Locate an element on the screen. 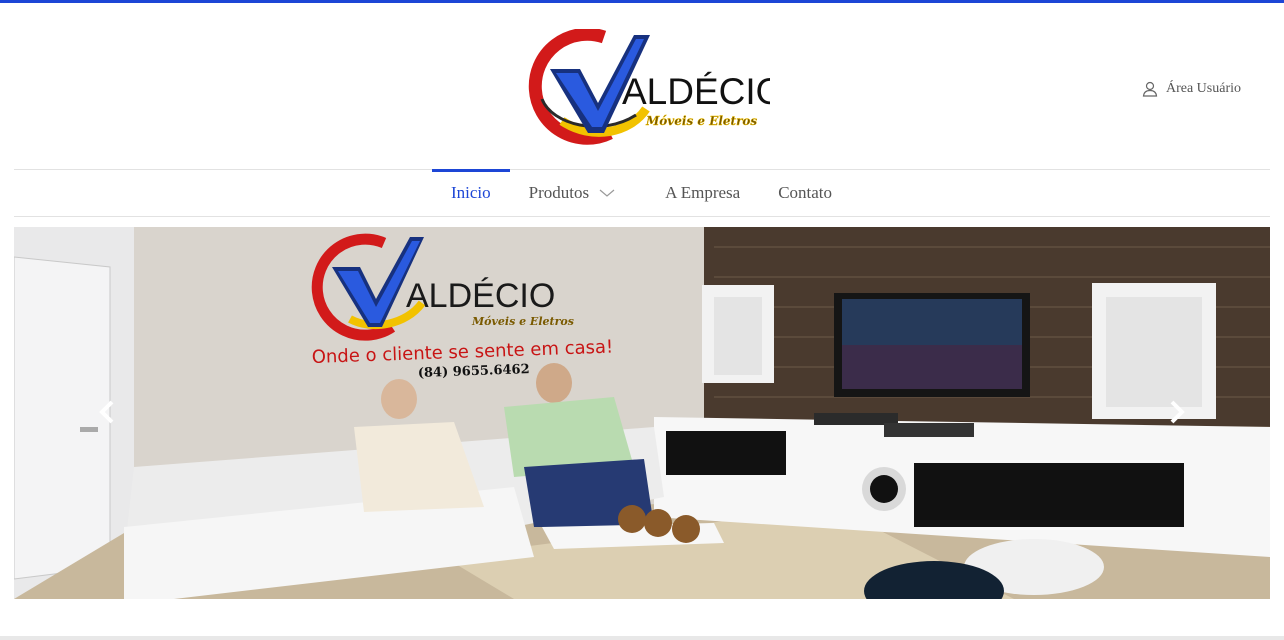 The width and height of the screenshot is (1284, 640). user-icon is located at coordinates (1150, 89).